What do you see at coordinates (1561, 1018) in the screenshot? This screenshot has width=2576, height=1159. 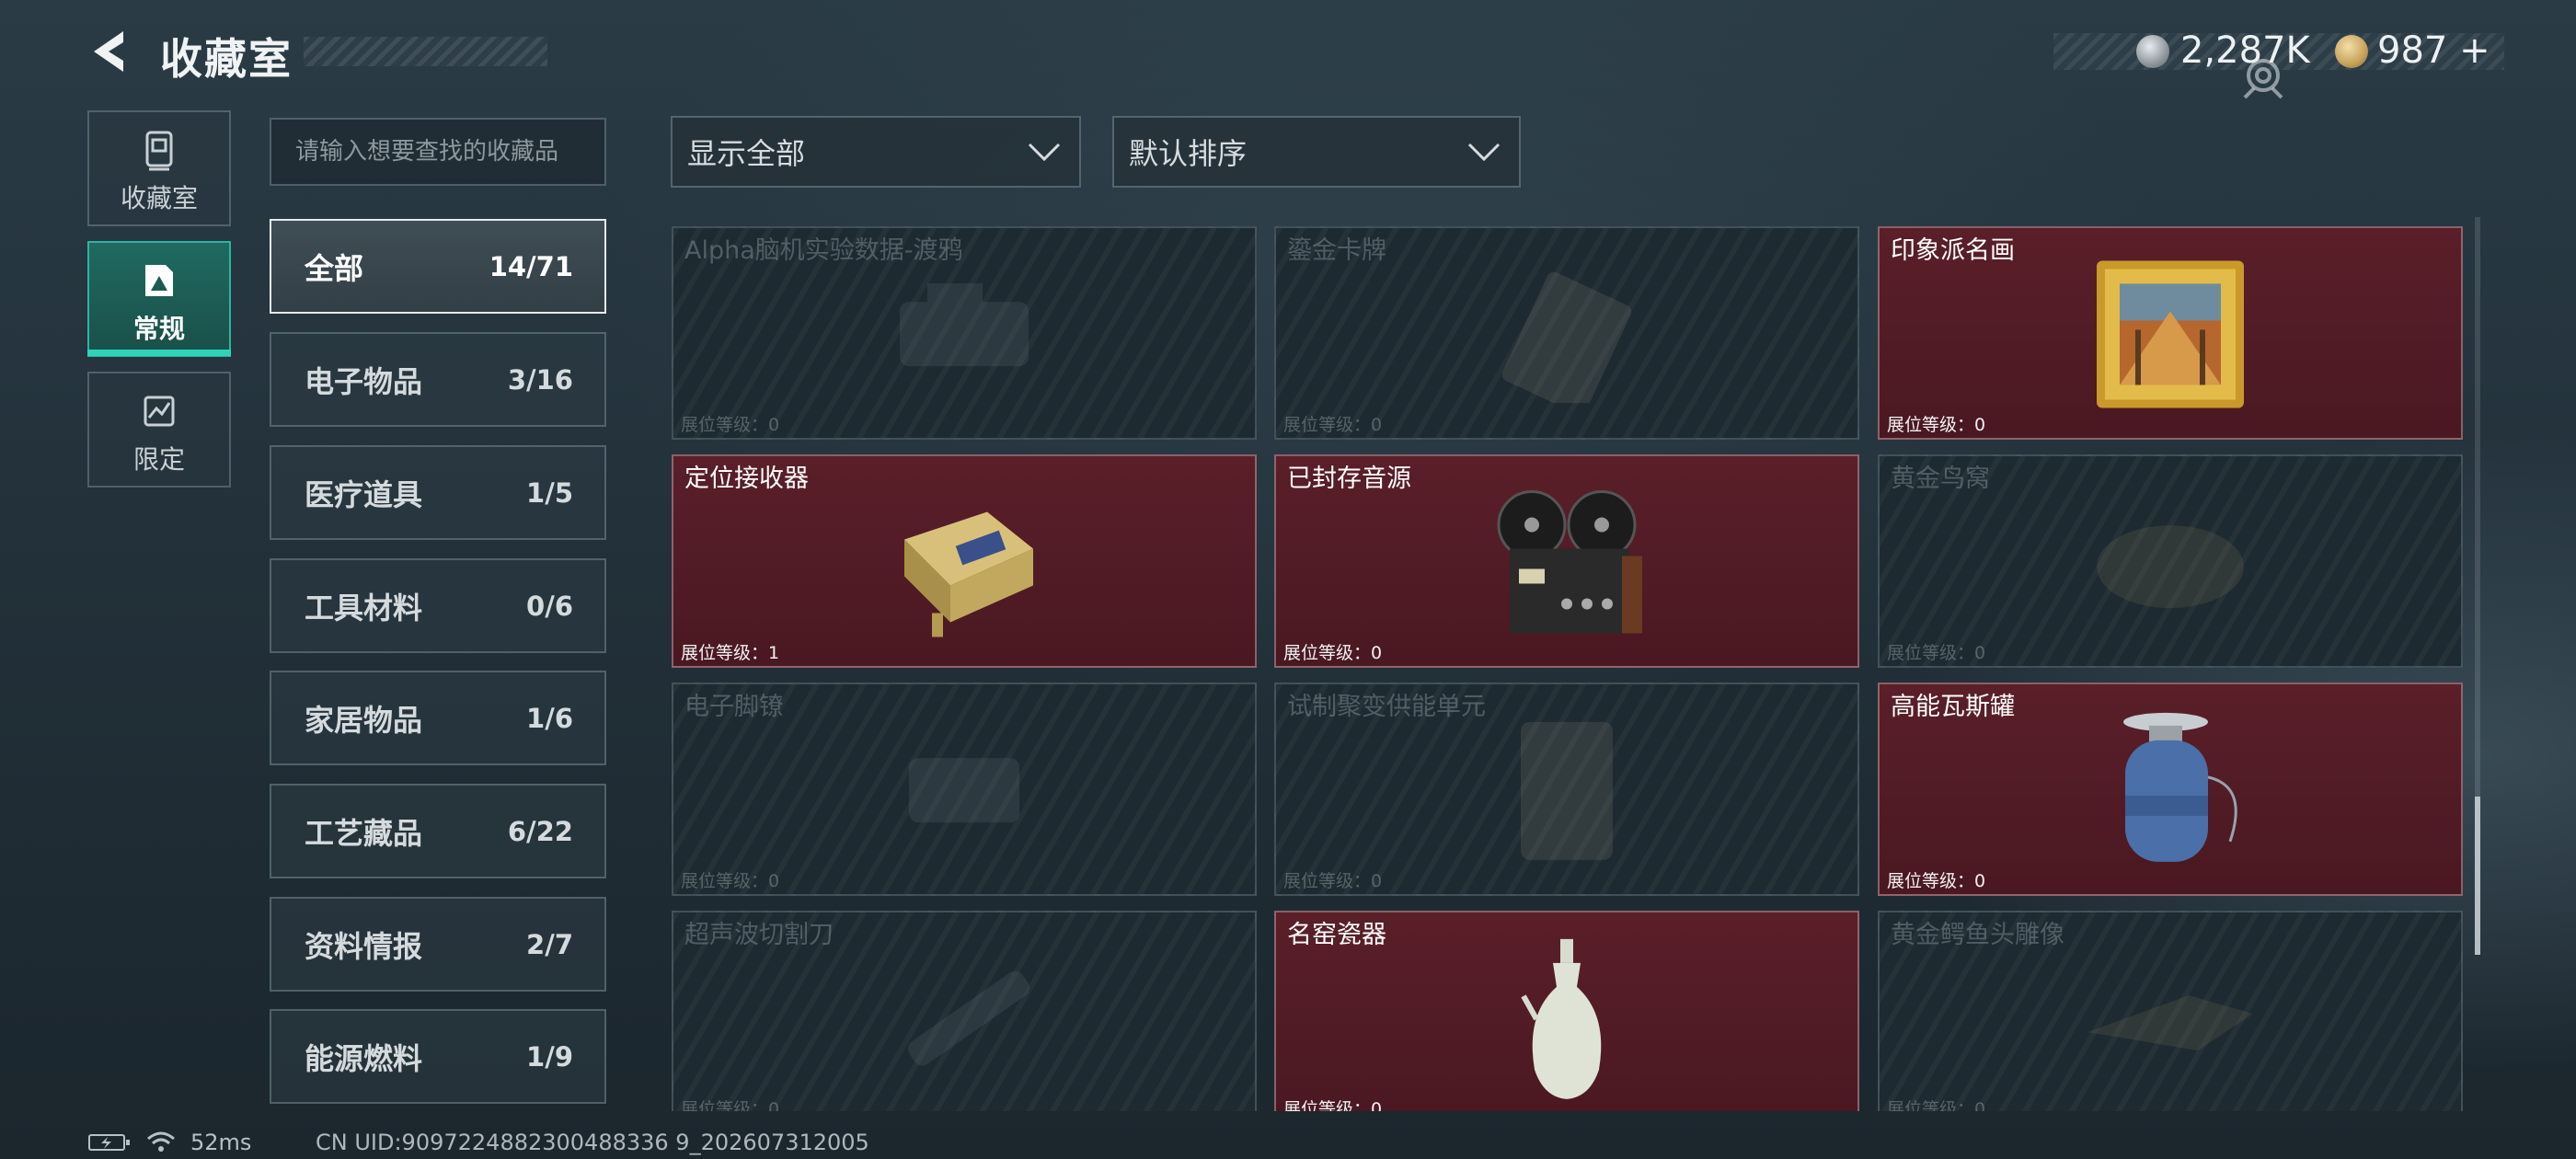 I see `porcelain-vase-icon` at bounding box center [1561, 1018].